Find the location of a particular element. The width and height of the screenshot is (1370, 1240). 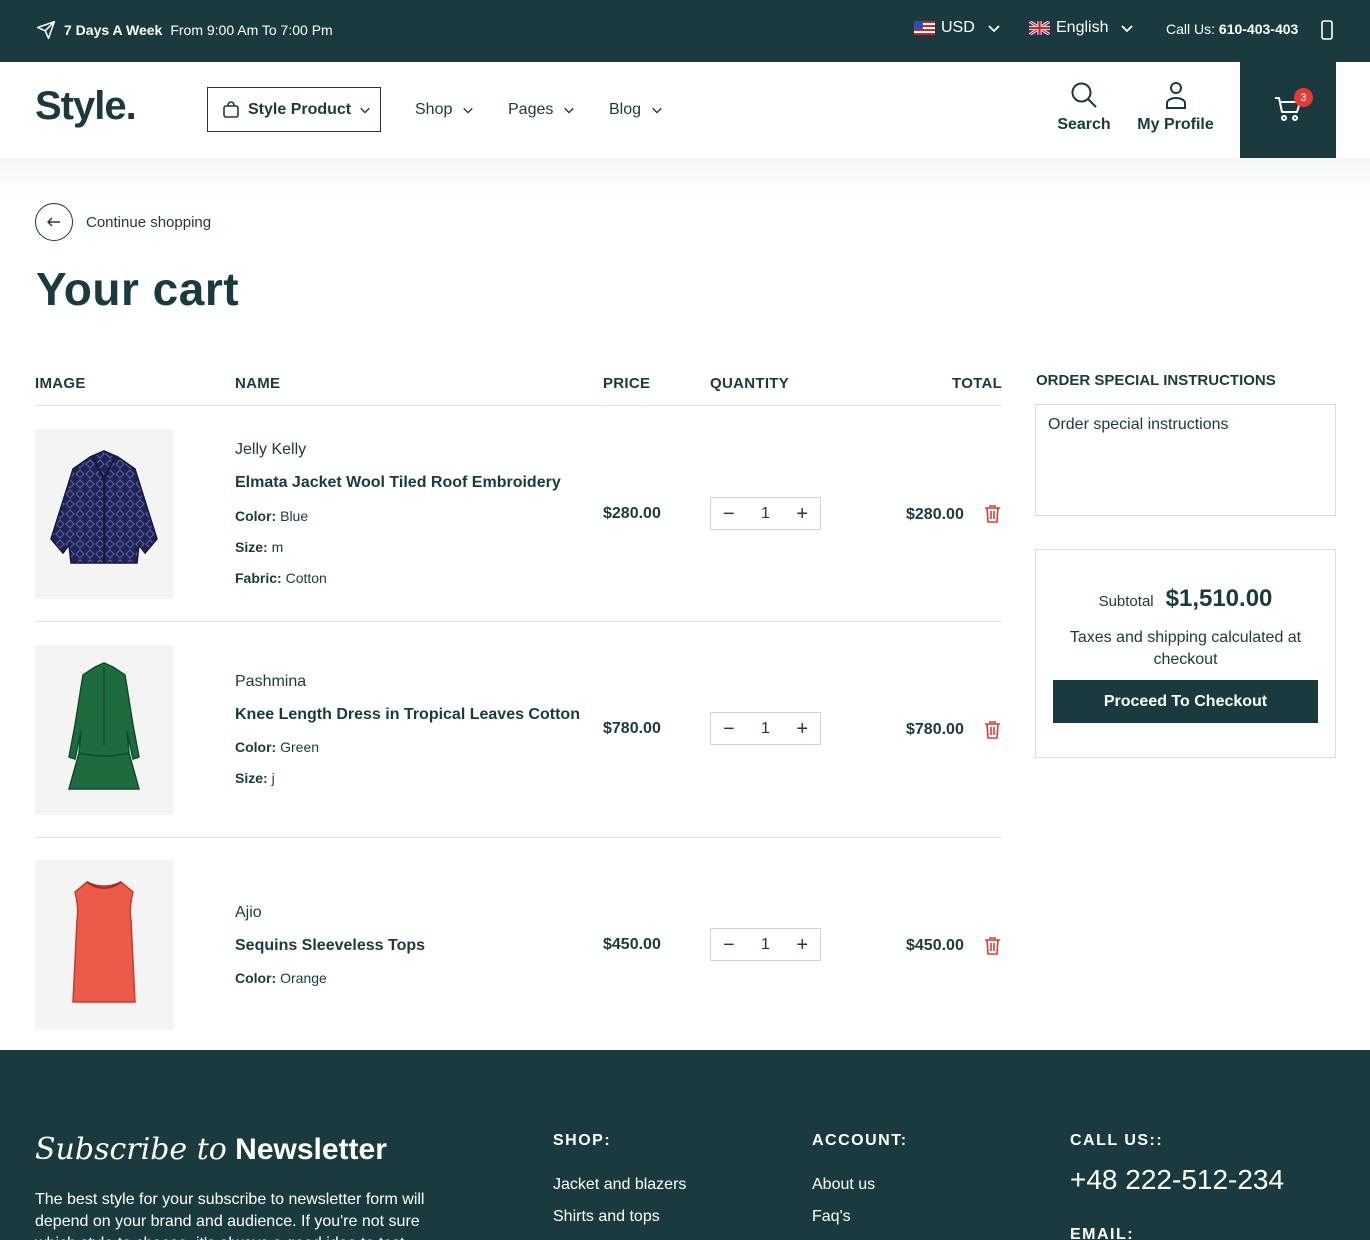

search-icon is located at coordinates (1084, 95).